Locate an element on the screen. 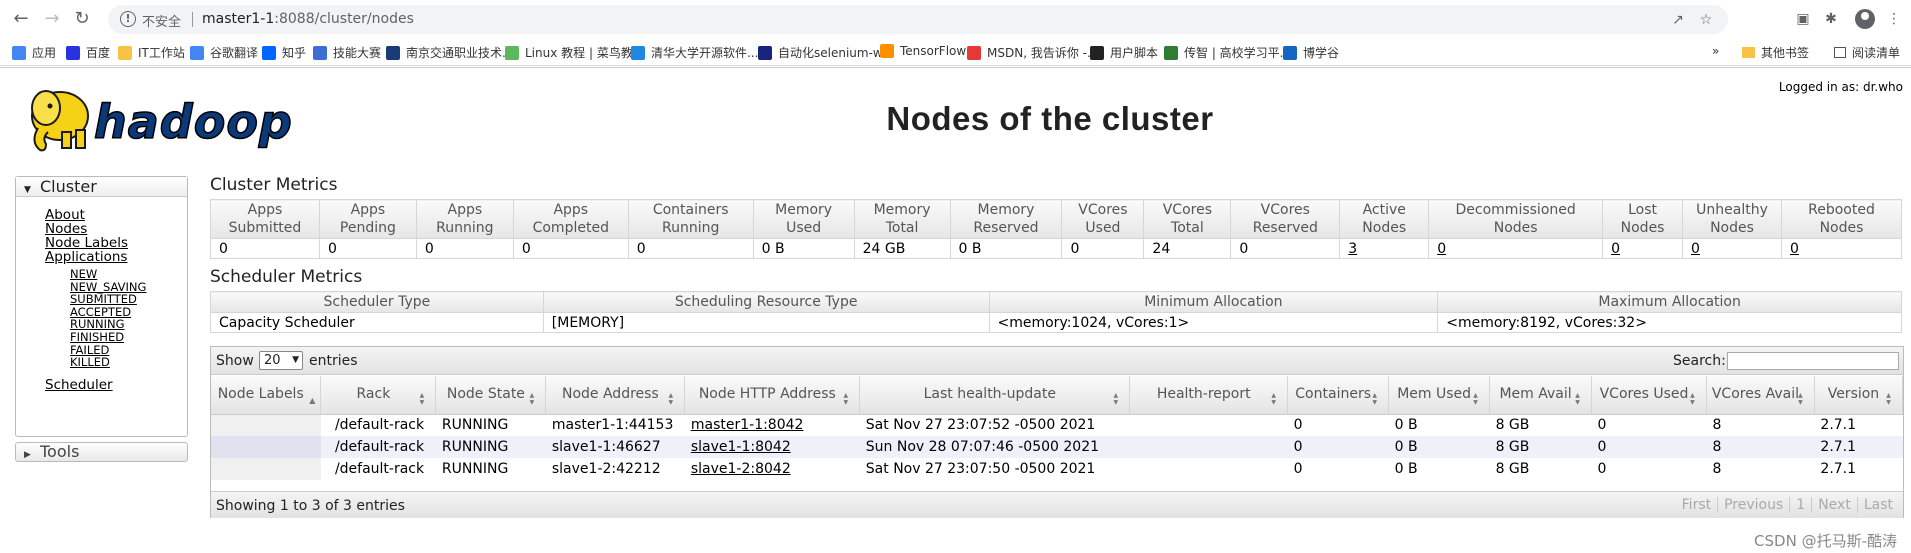  pager-previous-button: Previous is located at coordinates (1753, 505).